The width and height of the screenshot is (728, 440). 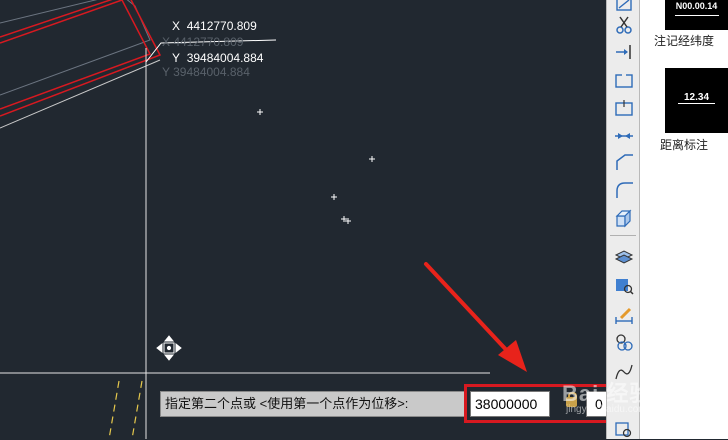 I want to click on scale-icon, so click(x=624, y=7).